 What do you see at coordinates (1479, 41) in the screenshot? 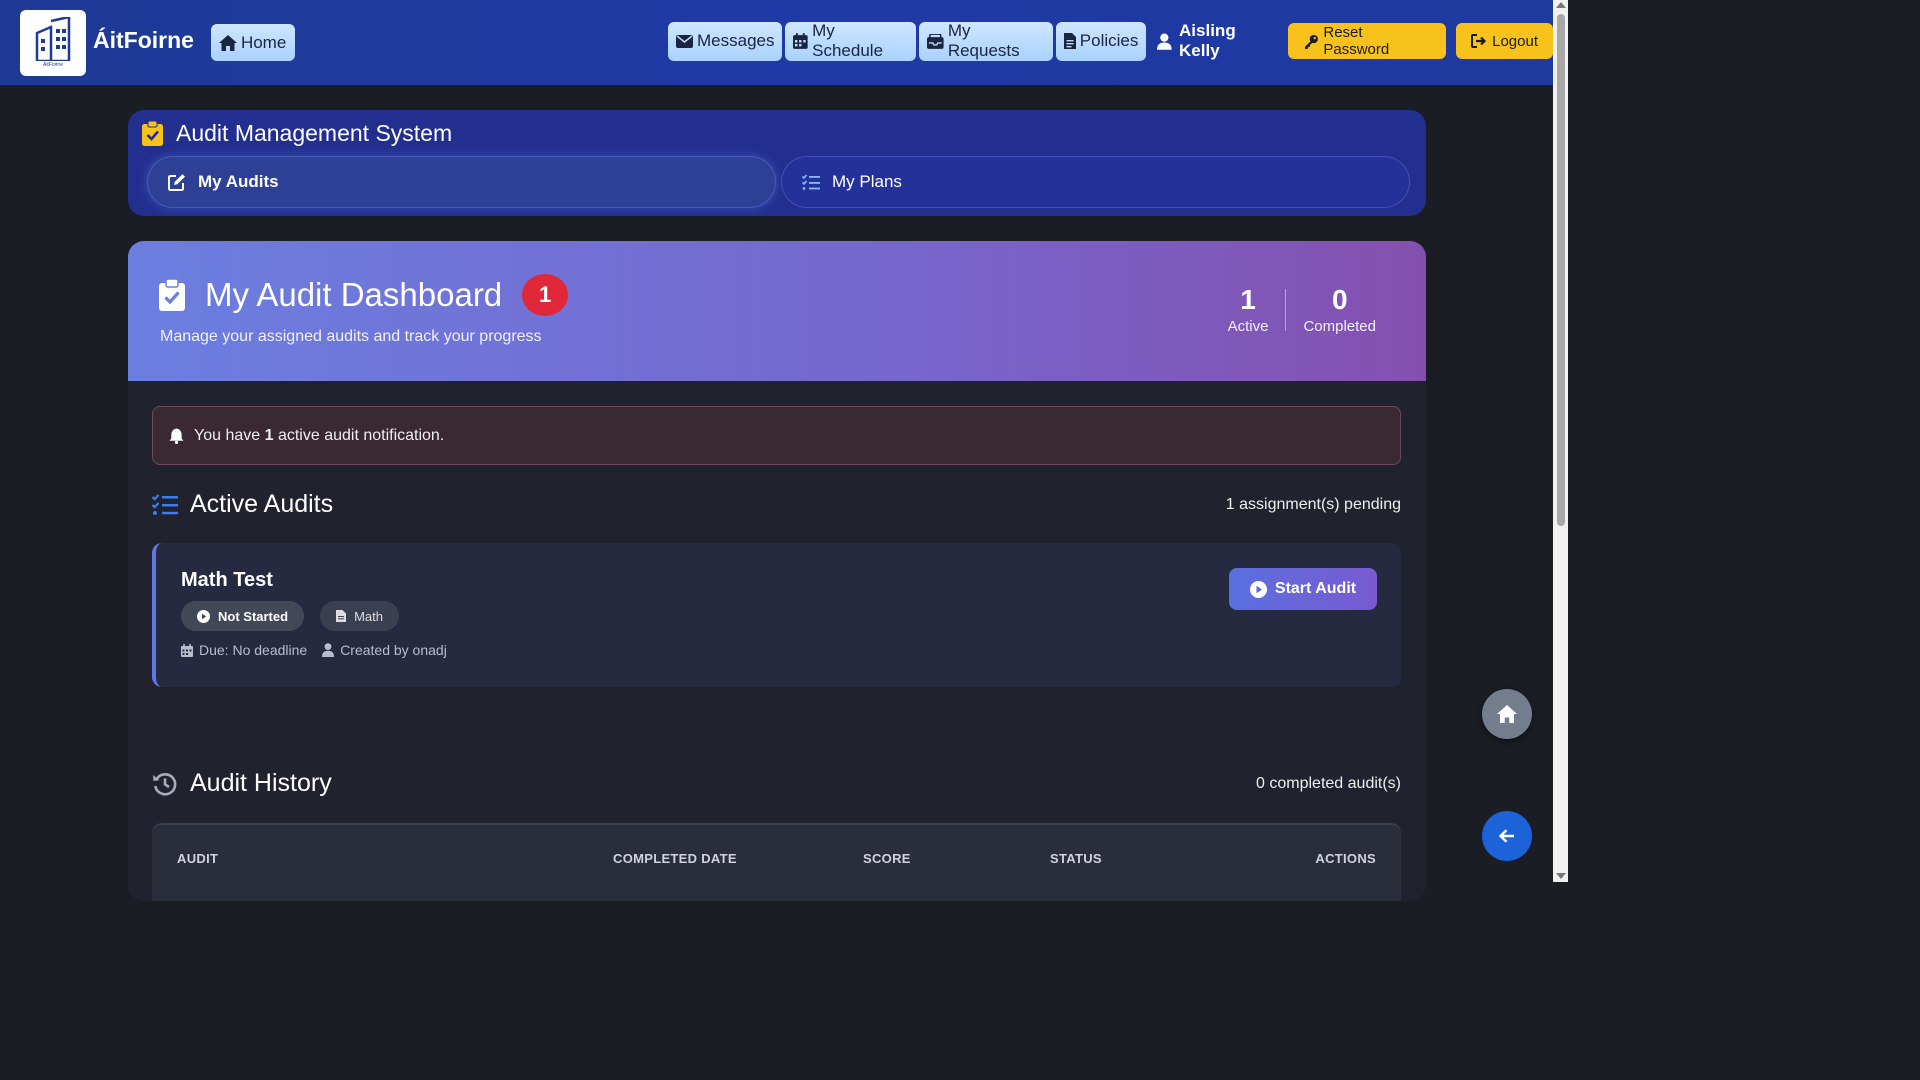
I see `logout-icon` at bounding box center [1479, 41].